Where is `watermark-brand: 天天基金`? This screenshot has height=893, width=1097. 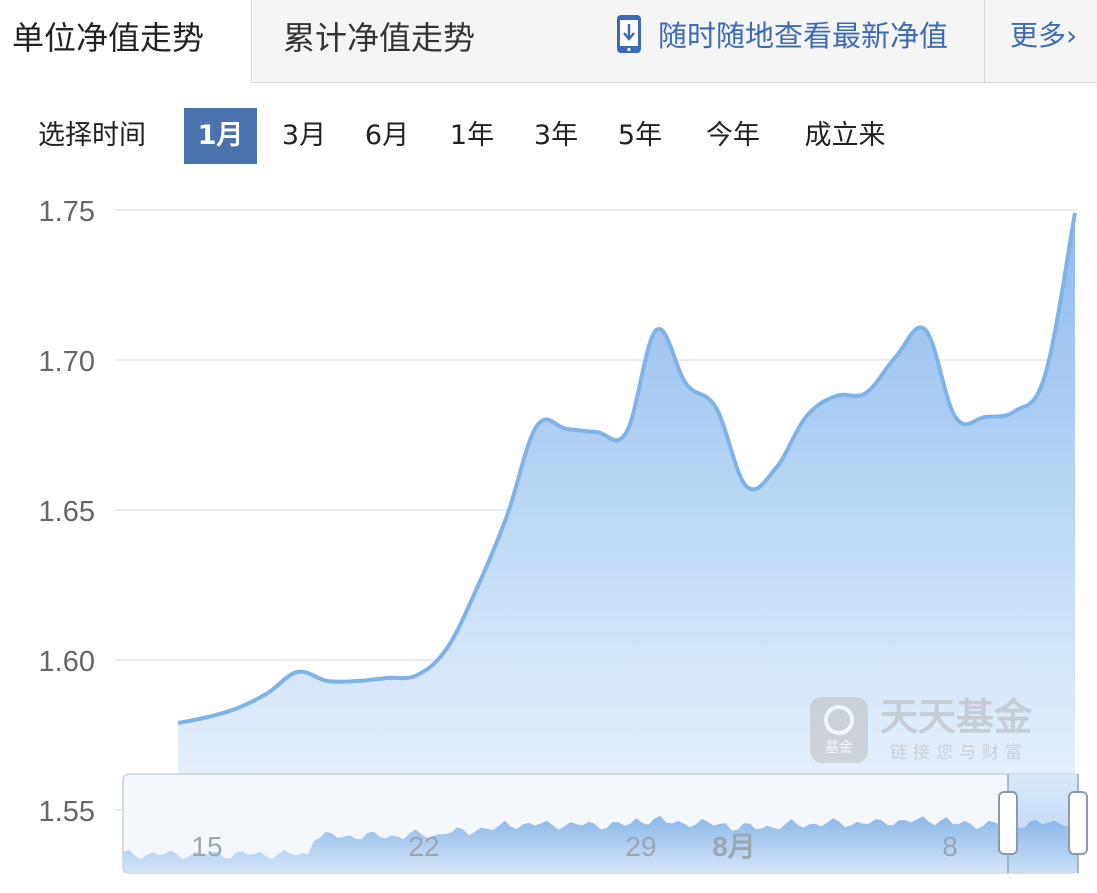
watermark-brand: 天天基金 is located at coordinates (956, 716).